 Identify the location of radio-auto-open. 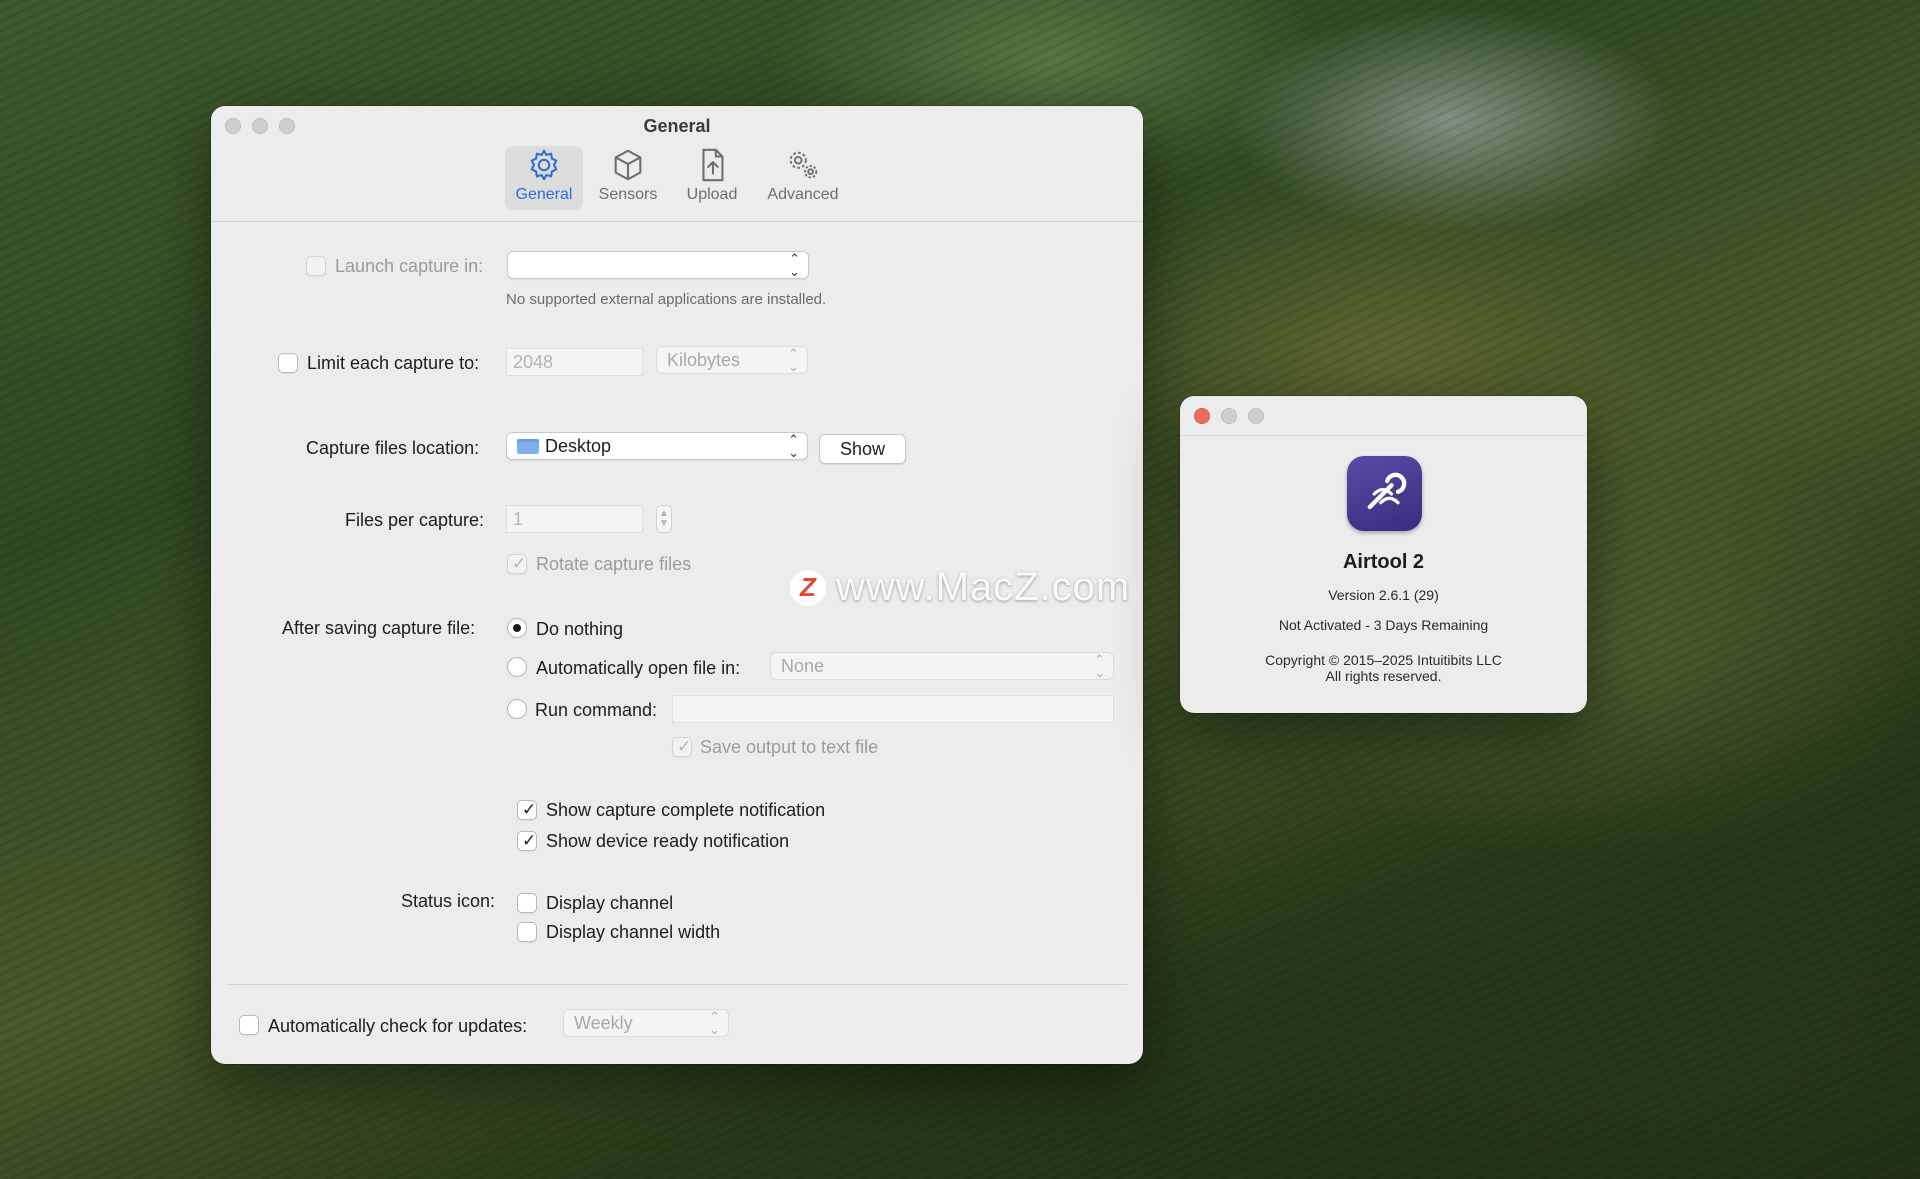
(517, 667).